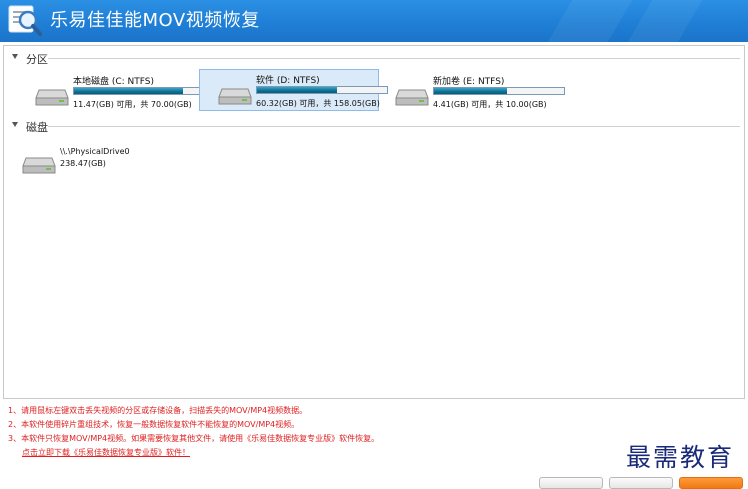 The height and width of the screenshot is (489, 748). What do you see at coordinates (155, 20) in the screenshot?
I see `window-title: 乐易佳佳能MOV视频恢复` at bounding box center [155, 20].